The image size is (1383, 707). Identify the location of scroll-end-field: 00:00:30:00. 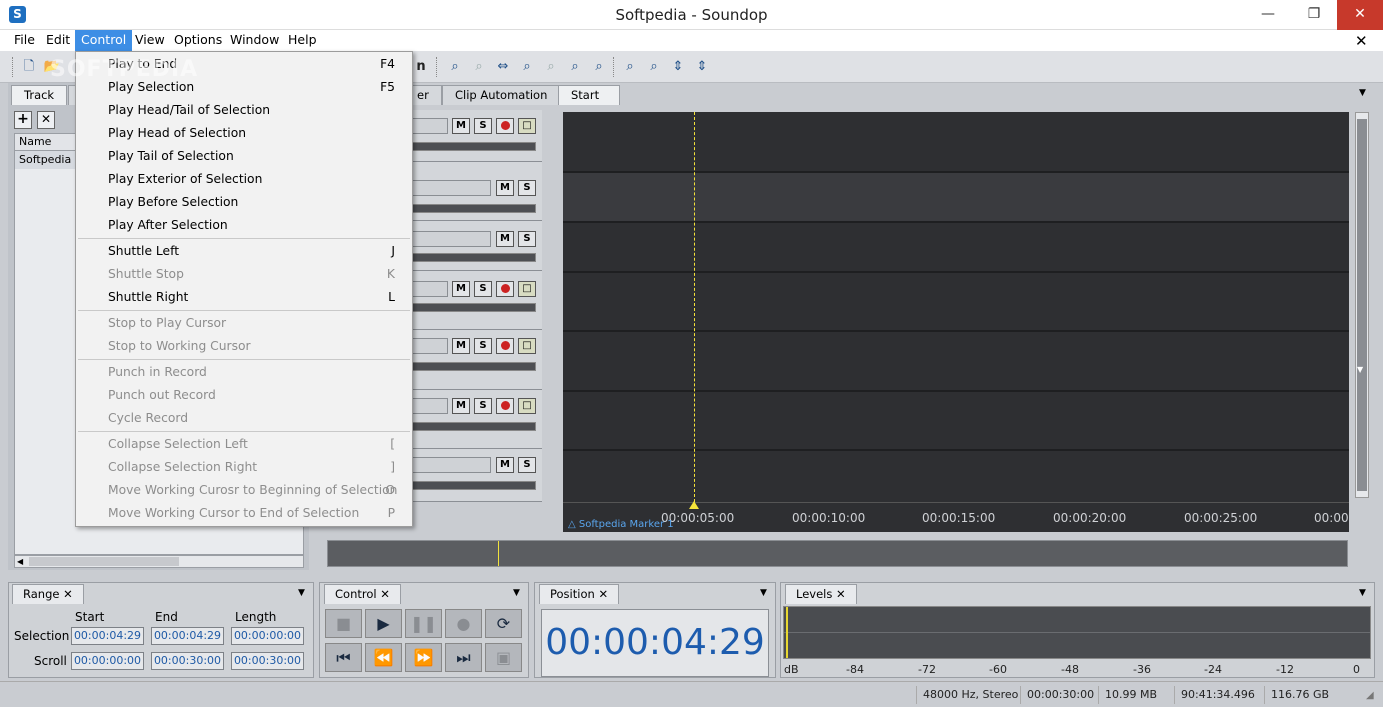
(187, 661).